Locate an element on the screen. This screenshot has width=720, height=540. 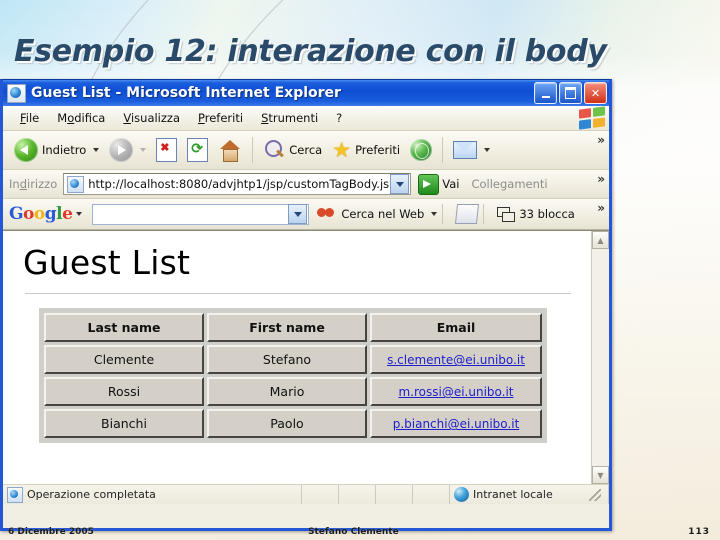
table-header-row: Last name First name Email is located at coordinates (293, 328).